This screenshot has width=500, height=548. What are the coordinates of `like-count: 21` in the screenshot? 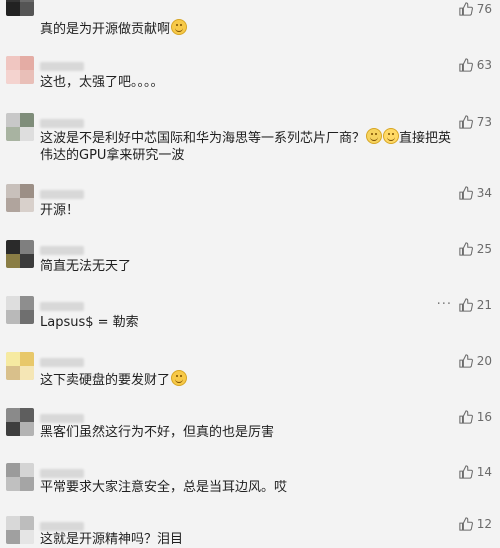 It's located at (484, 305).